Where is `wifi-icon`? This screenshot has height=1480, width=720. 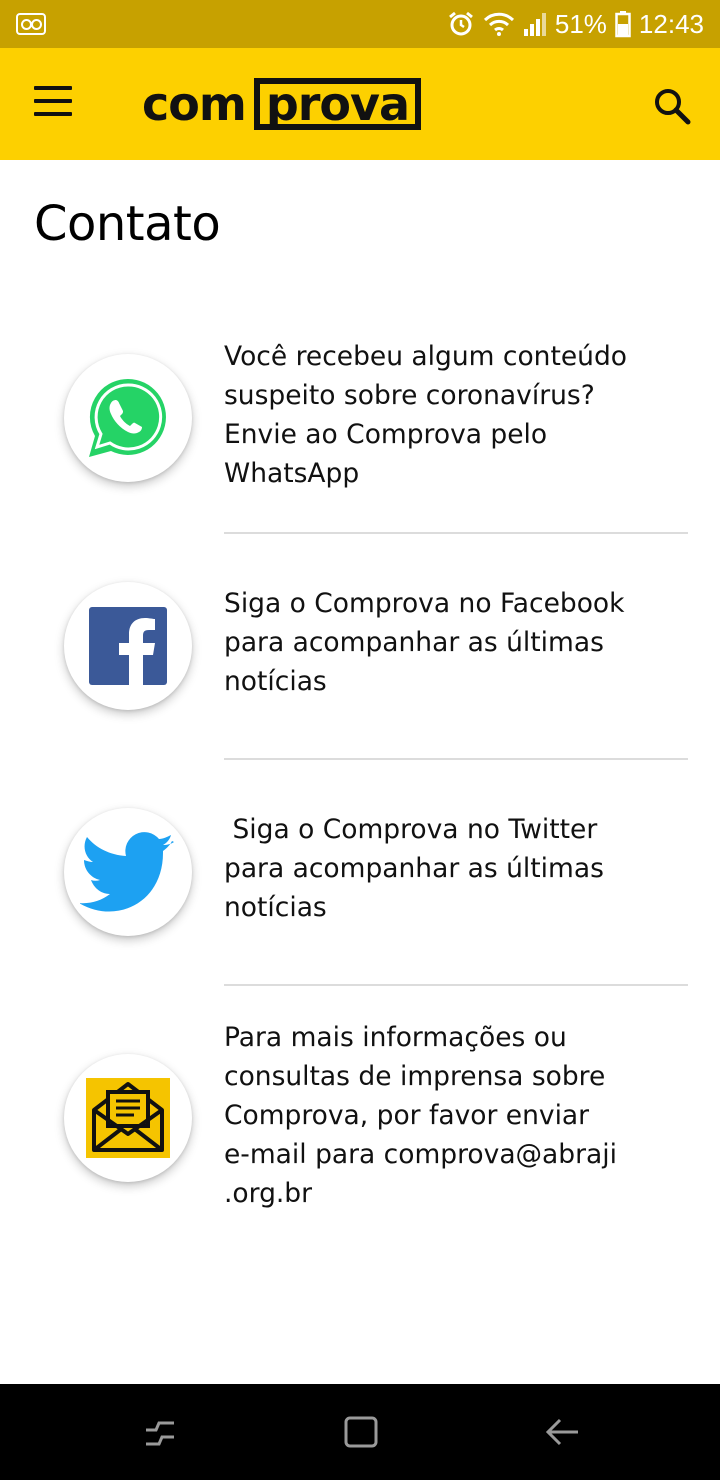
wifi-icon is located at coordinates (499, 24).